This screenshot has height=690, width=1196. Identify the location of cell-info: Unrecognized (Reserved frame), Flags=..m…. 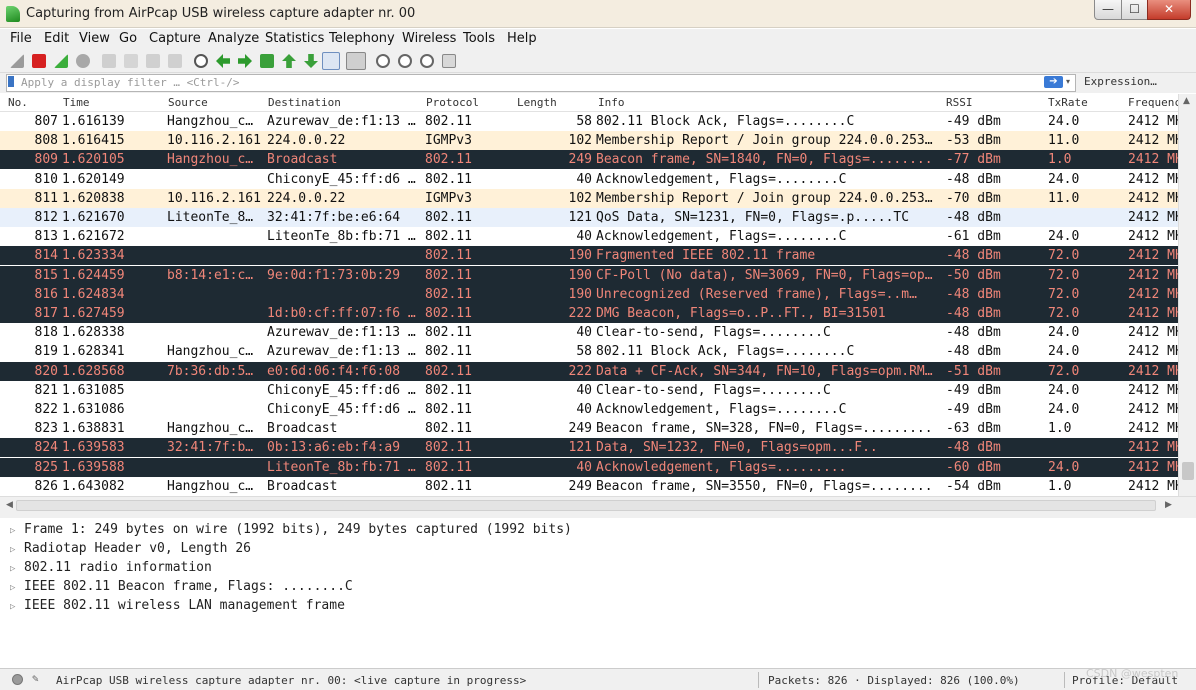
(756, 294).